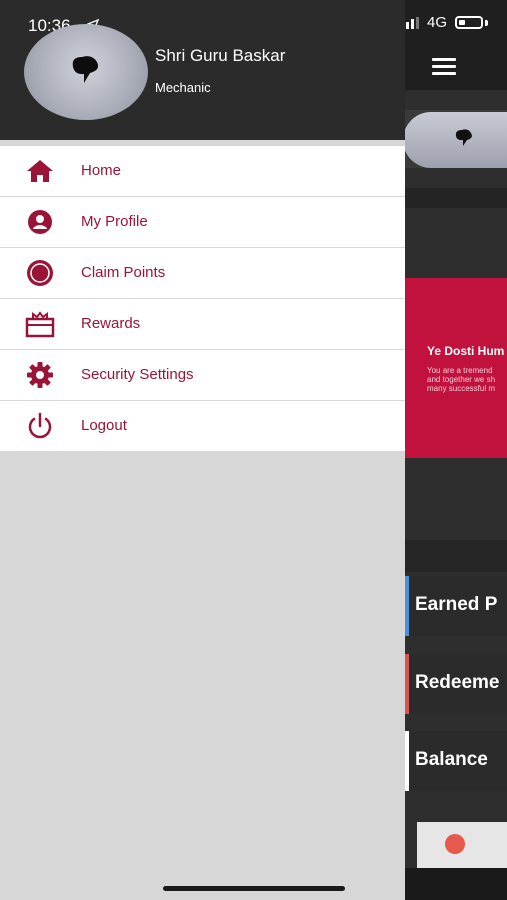  What do you see at coordinates (444, 67) in the screenshot?
I see `hamburger-menu-icon` at bounding box center [444, 67].